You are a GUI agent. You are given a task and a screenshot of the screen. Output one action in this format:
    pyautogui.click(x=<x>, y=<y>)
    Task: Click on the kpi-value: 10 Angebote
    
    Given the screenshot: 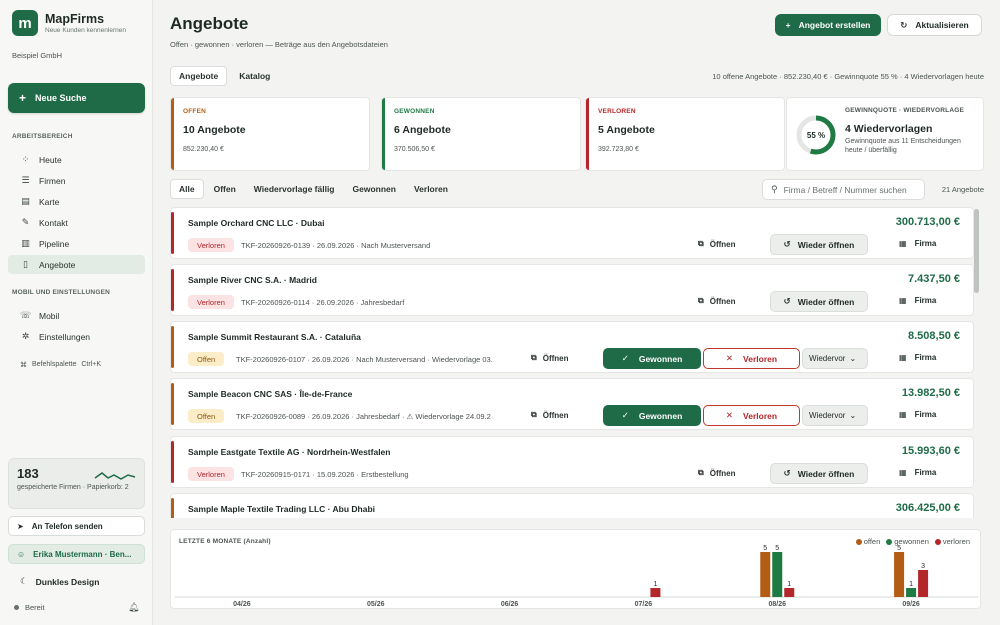 What is the action you would take?
    pyautogui.click(x=214, y=130)
    